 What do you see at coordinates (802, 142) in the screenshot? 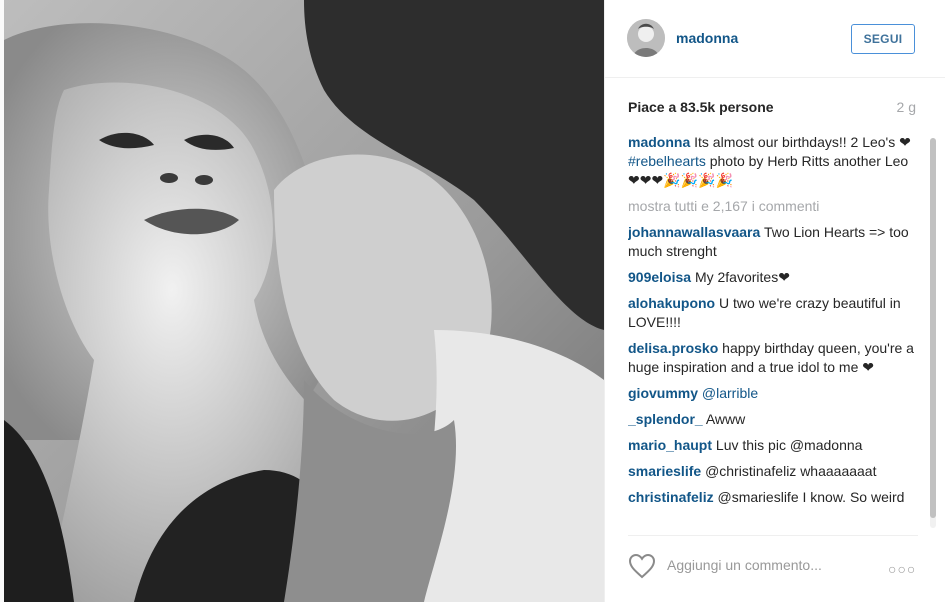
I see `caption-text-before: Its almost our birthdays!! 2 Leo's ❤` at bounding box center [802, 142].